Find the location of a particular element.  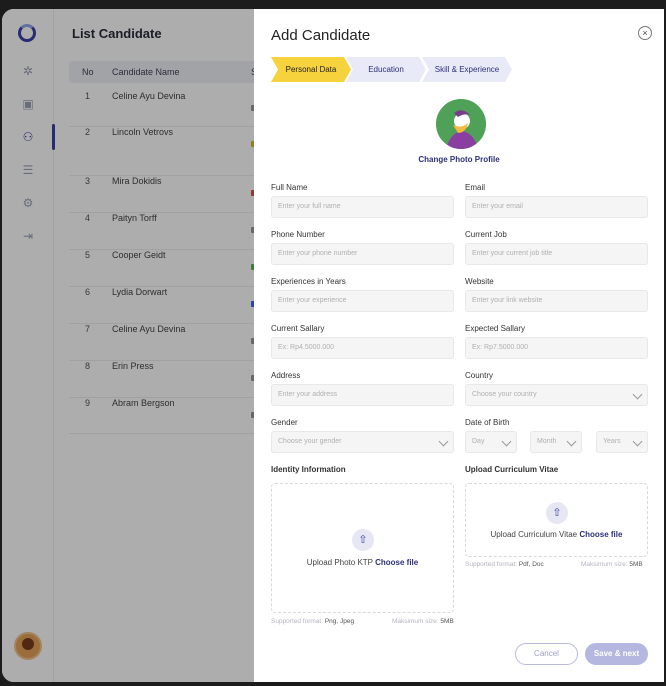

cancel-button: Cancel is located at coordinates (546, 654).